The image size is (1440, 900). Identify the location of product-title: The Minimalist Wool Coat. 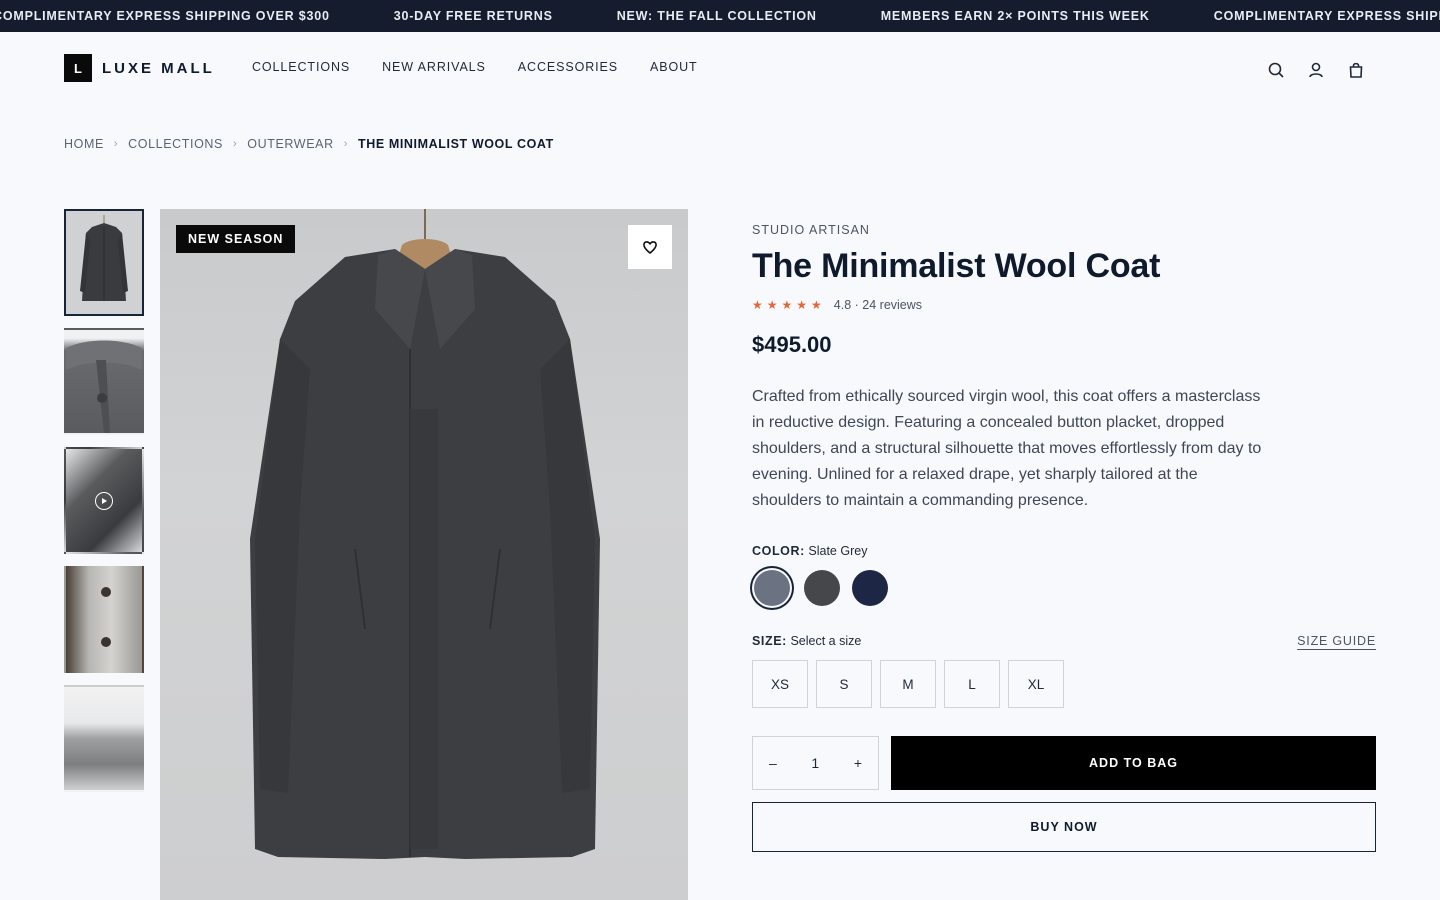
(956, 266).